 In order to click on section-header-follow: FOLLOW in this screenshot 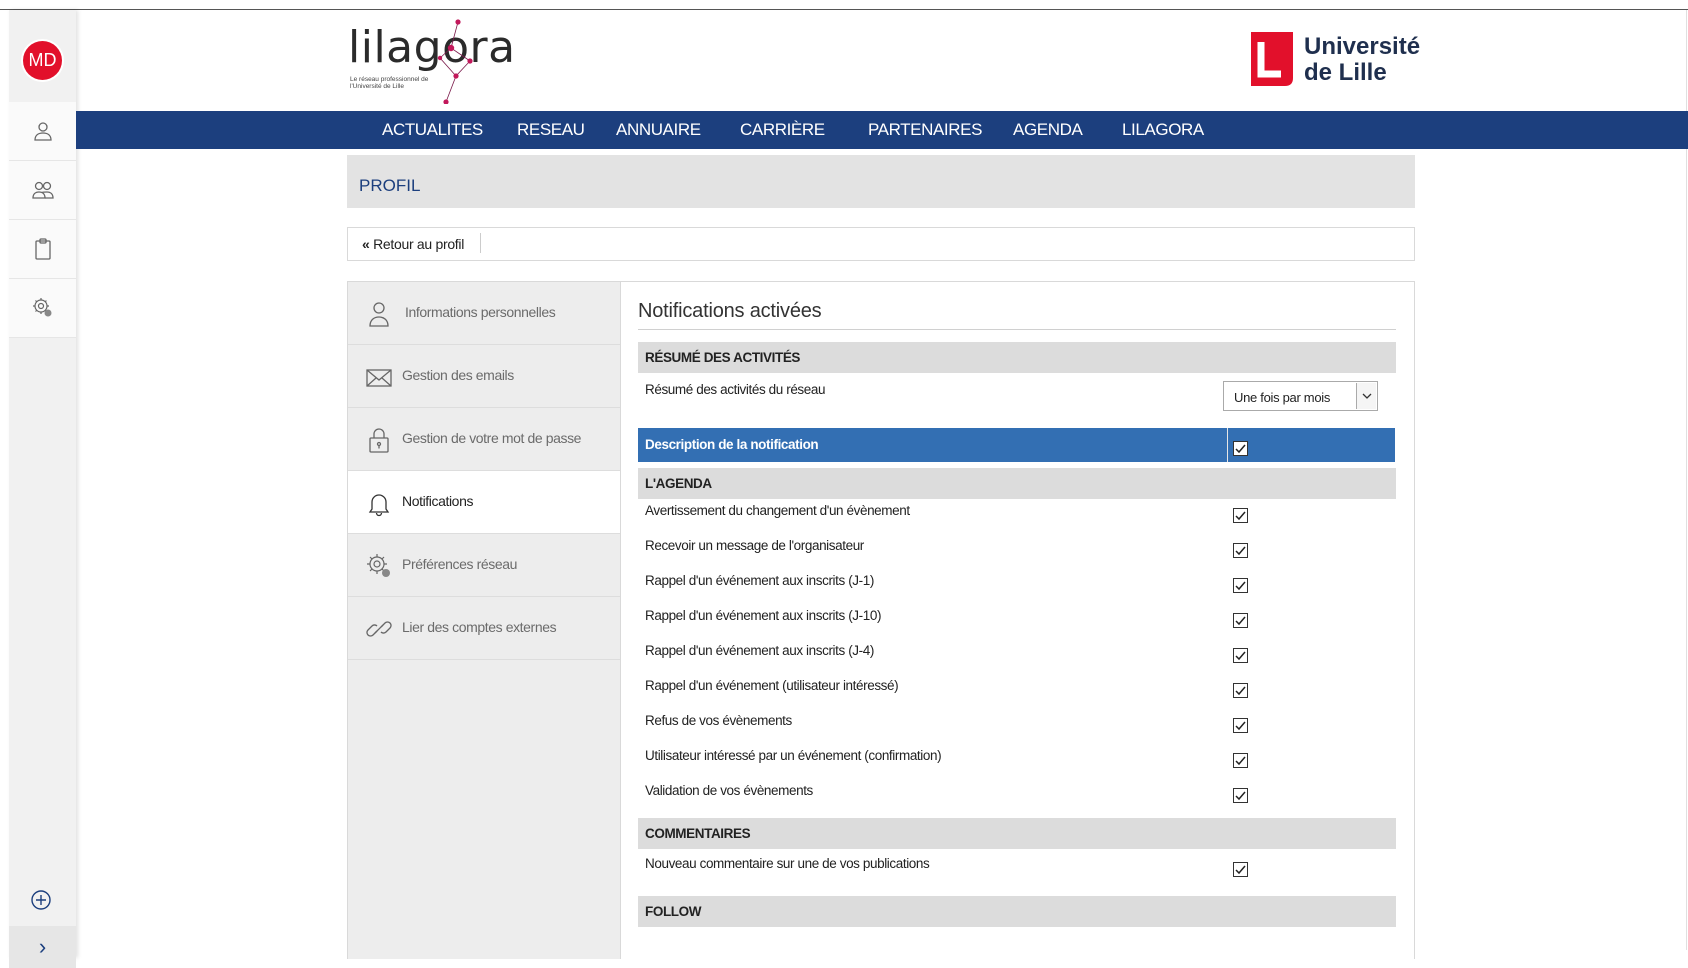, I will do `click(1017, 911)`.